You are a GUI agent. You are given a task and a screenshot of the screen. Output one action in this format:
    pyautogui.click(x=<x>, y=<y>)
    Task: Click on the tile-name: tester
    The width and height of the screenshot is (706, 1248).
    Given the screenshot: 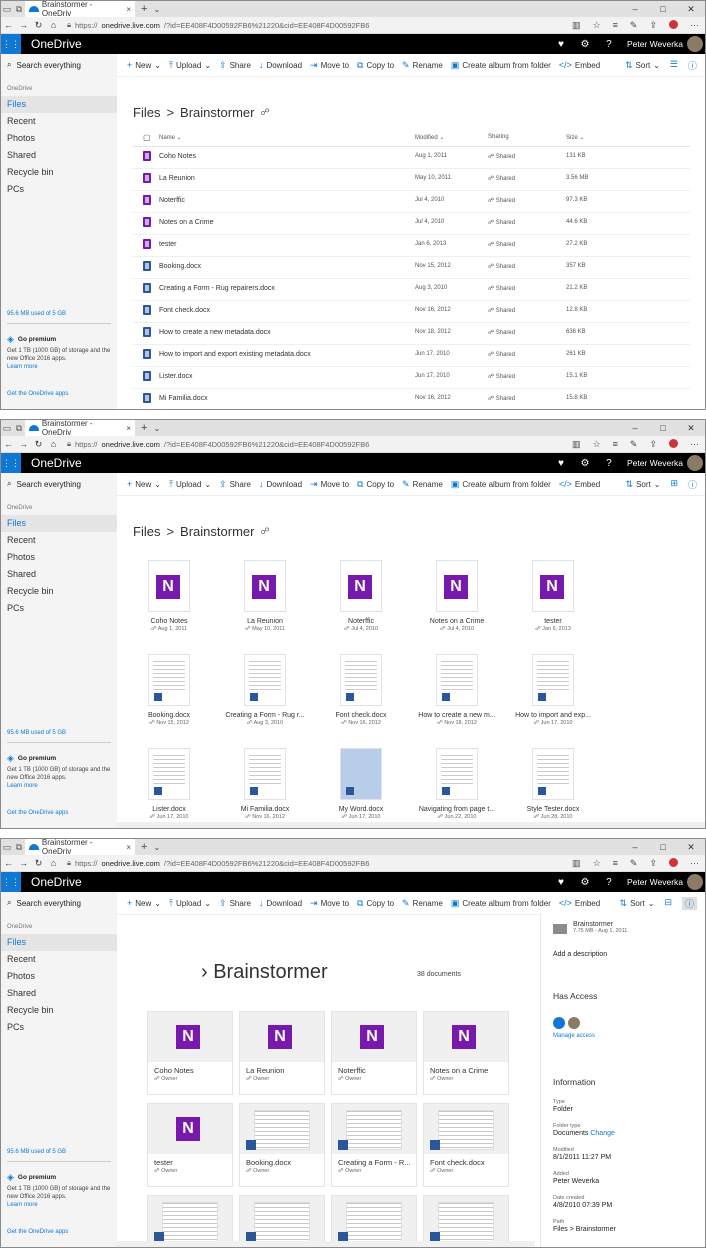 What is the action you would take?
    pyautogui.click(x=553, y=621)
    